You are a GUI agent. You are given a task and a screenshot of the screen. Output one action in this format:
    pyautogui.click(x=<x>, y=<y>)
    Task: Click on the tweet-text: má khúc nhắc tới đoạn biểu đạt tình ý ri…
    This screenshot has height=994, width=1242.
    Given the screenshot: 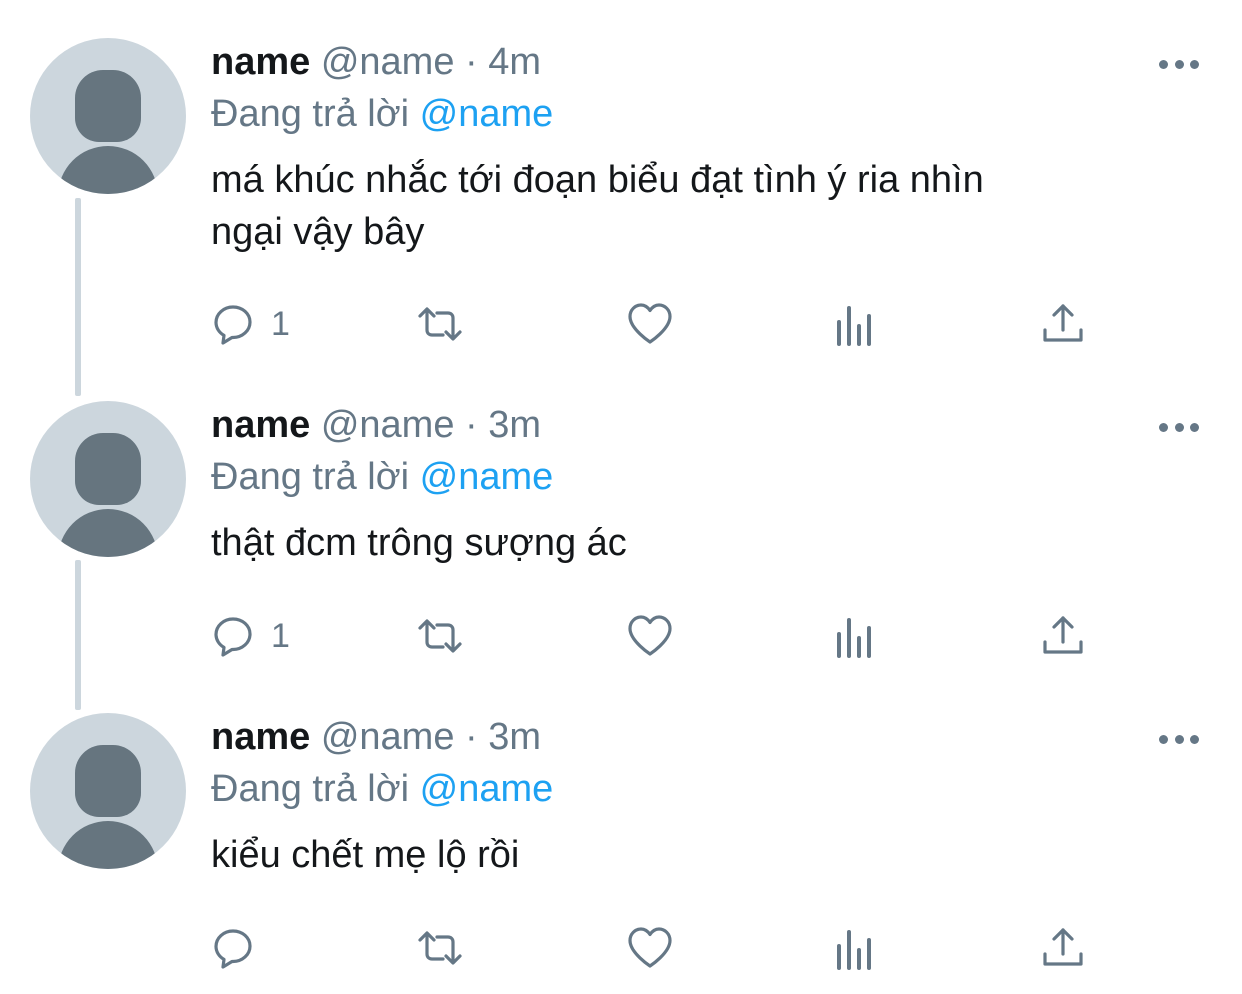 What is the action you would take?
    pyautogui.click(x=597, y=206)
    